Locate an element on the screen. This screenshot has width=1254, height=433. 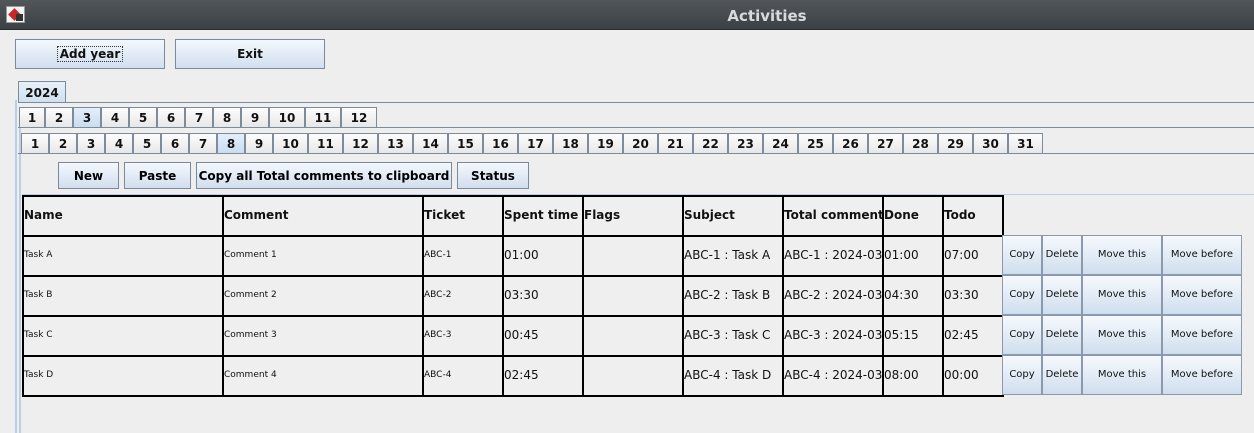
tab-month-7: 7 is located at coordinates (199, 117).